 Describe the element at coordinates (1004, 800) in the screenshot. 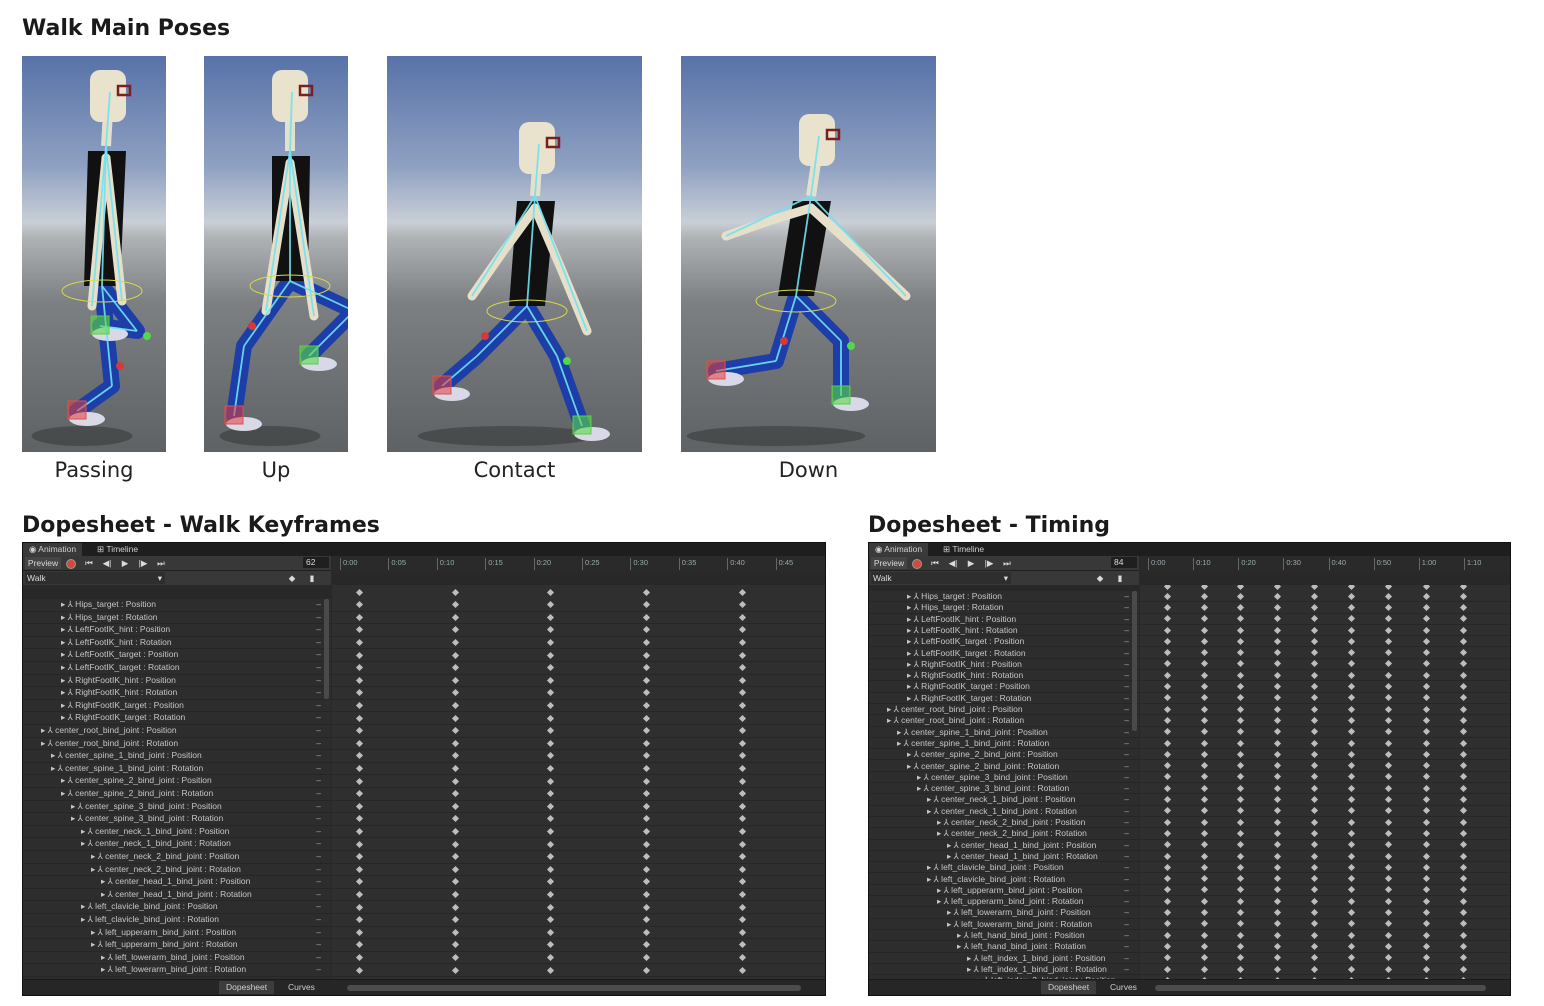

I see `property-row: ▸ ⅄ center_neck_1_bind_joint : Position –` at that location.